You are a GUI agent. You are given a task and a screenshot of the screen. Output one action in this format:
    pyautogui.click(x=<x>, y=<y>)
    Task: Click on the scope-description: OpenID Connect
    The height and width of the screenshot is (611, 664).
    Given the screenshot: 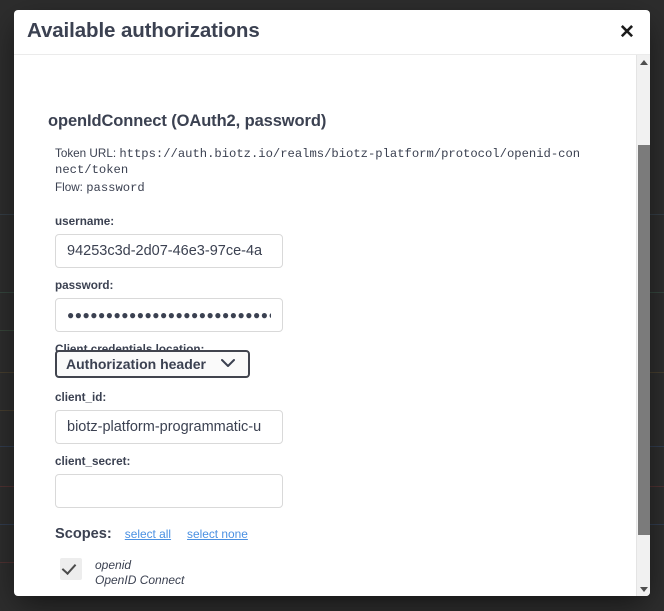 What is the action you would take?
    pyautogui.click(x=140, y=579)
    